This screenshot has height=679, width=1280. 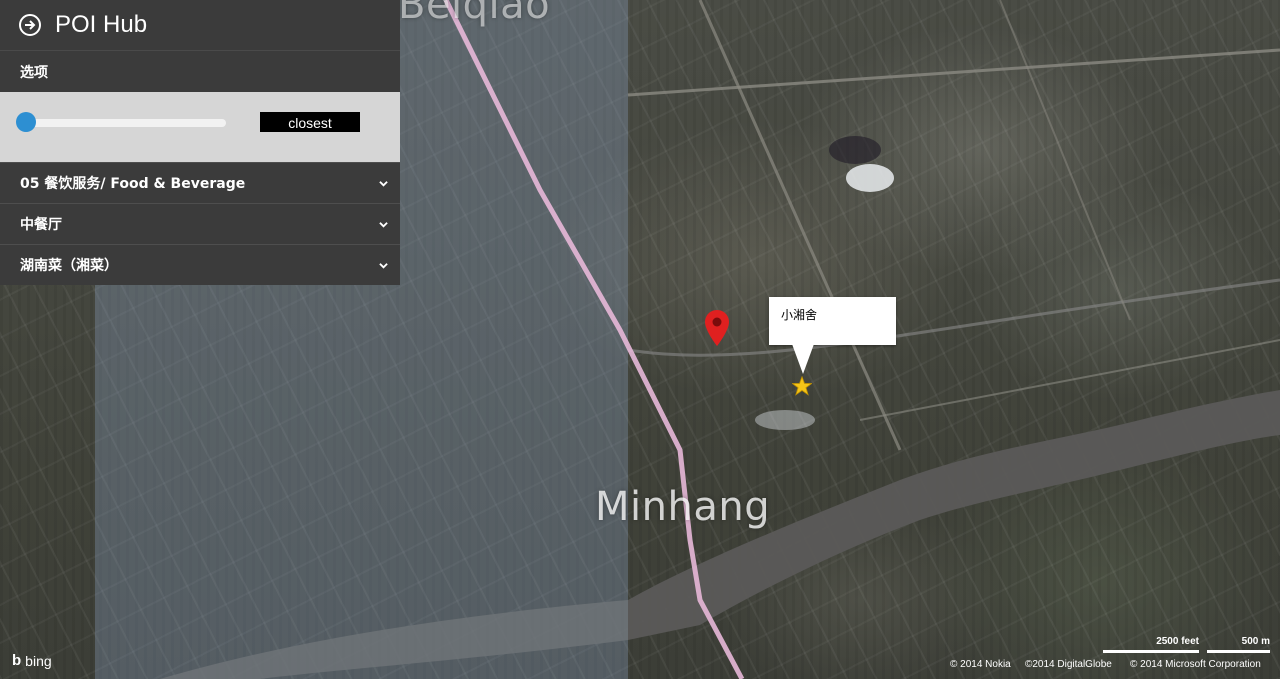 What do you see at coordinates (802, 386) in the screenshot?
I see `star-icon` at bounding box center [802, 386].